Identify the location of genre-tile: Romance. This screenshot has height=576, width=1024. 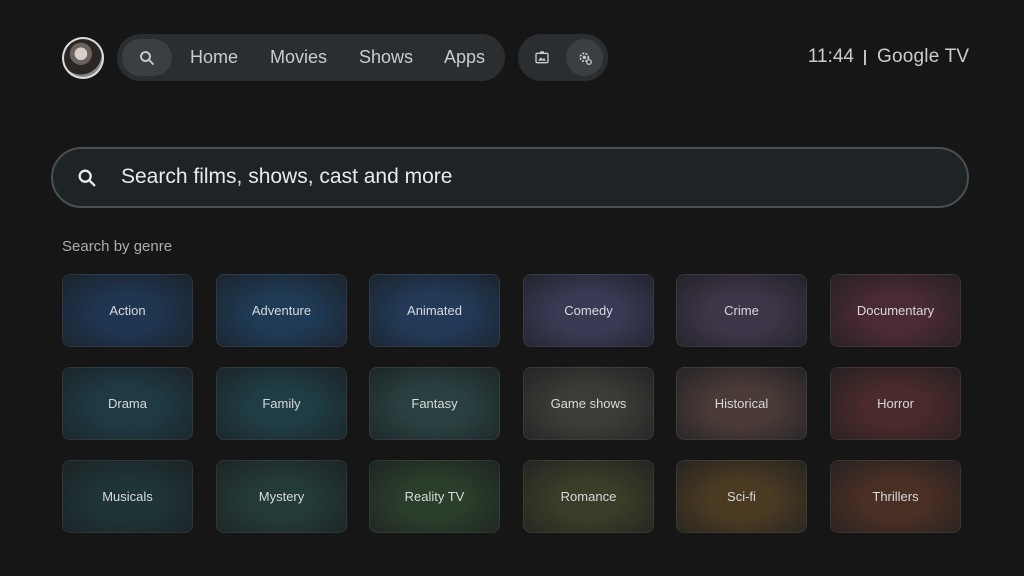
(588, 496).